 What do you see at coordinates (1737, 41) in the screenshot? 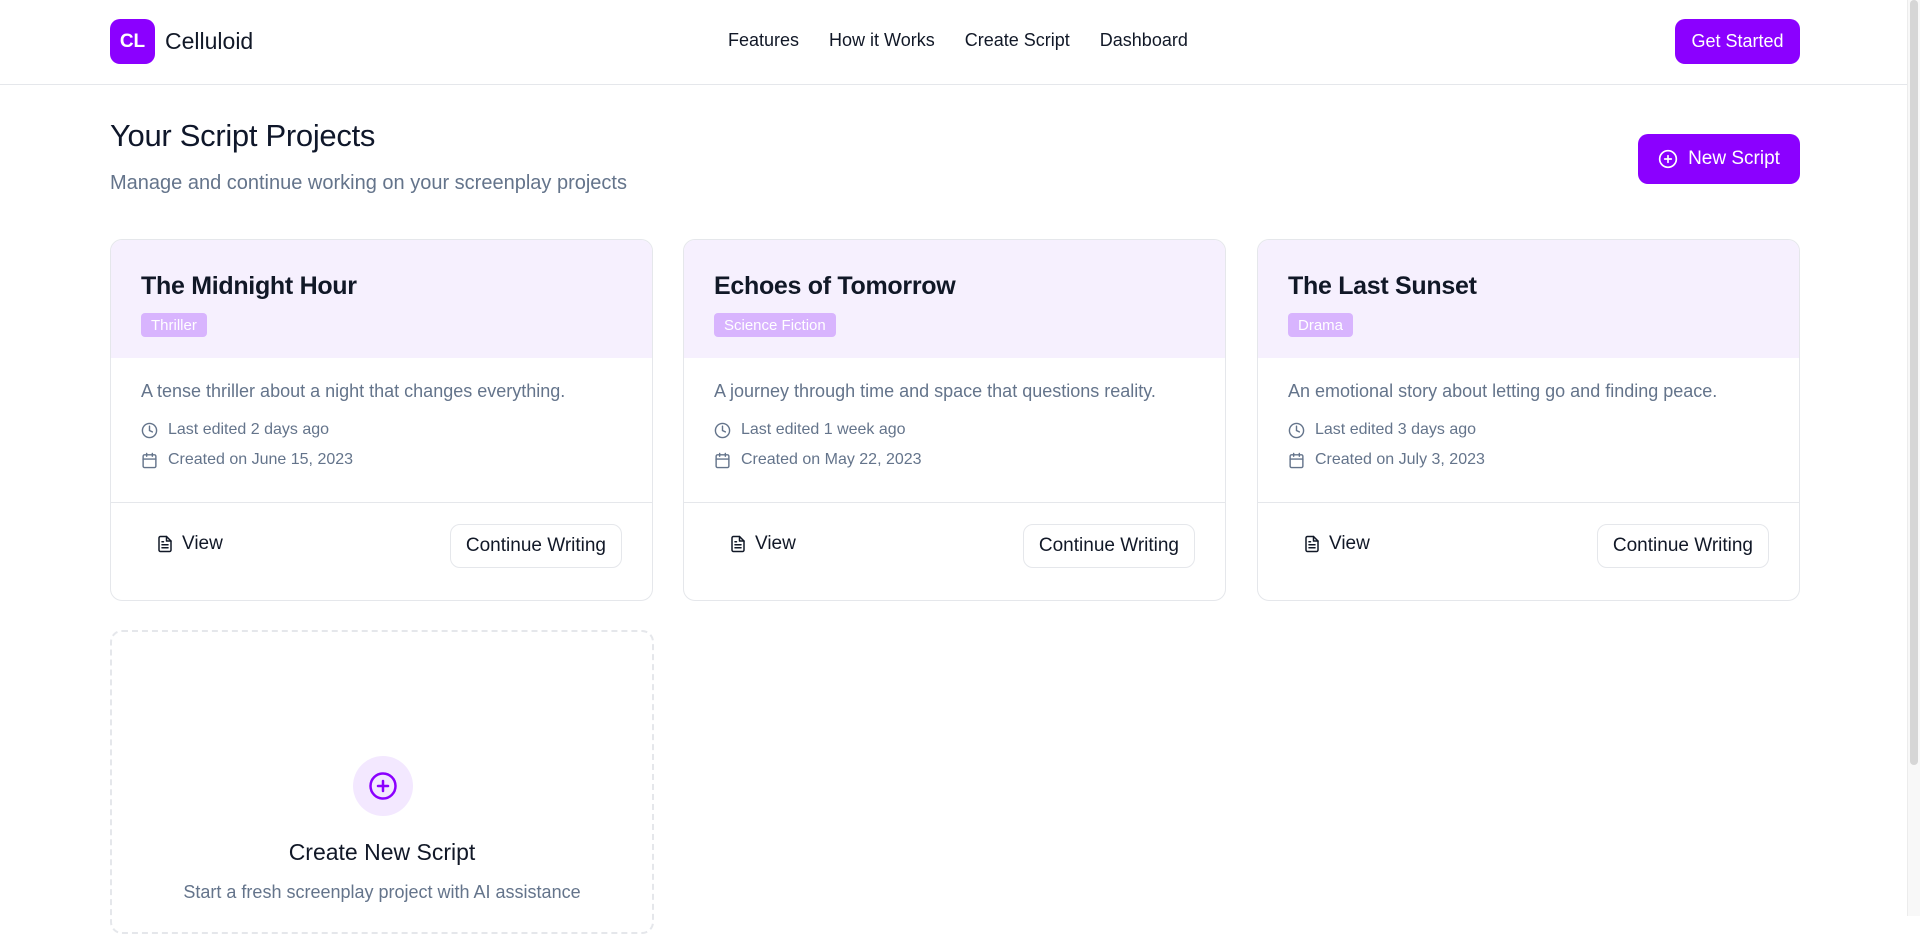
I see `get-started-button: Get Started` at bounding box center [1737, 41].